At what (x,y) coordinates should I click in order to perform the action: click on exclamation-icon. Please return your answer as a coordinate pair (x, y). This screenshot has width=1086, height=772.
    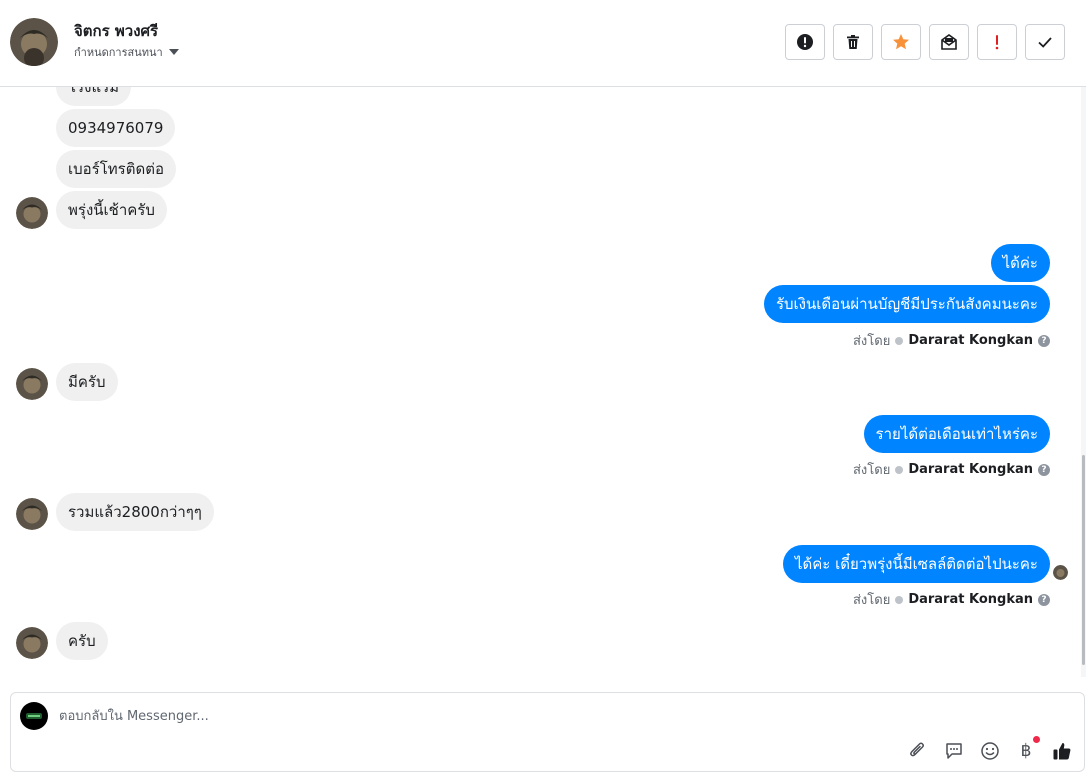
    Looking at the image, I should click on (997, 42).